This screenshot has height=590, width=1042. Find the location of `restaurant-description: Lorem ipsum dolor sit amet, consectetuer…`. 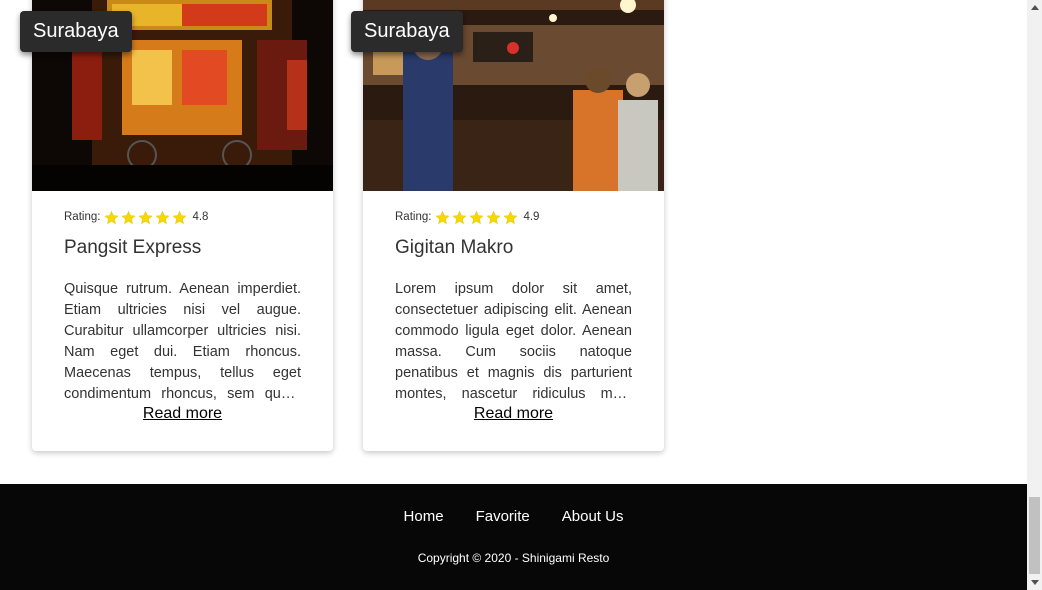

restaurant-description: Lorem ipsum dolor sit amet, consectetuer… is located at coordinates (513, 341).